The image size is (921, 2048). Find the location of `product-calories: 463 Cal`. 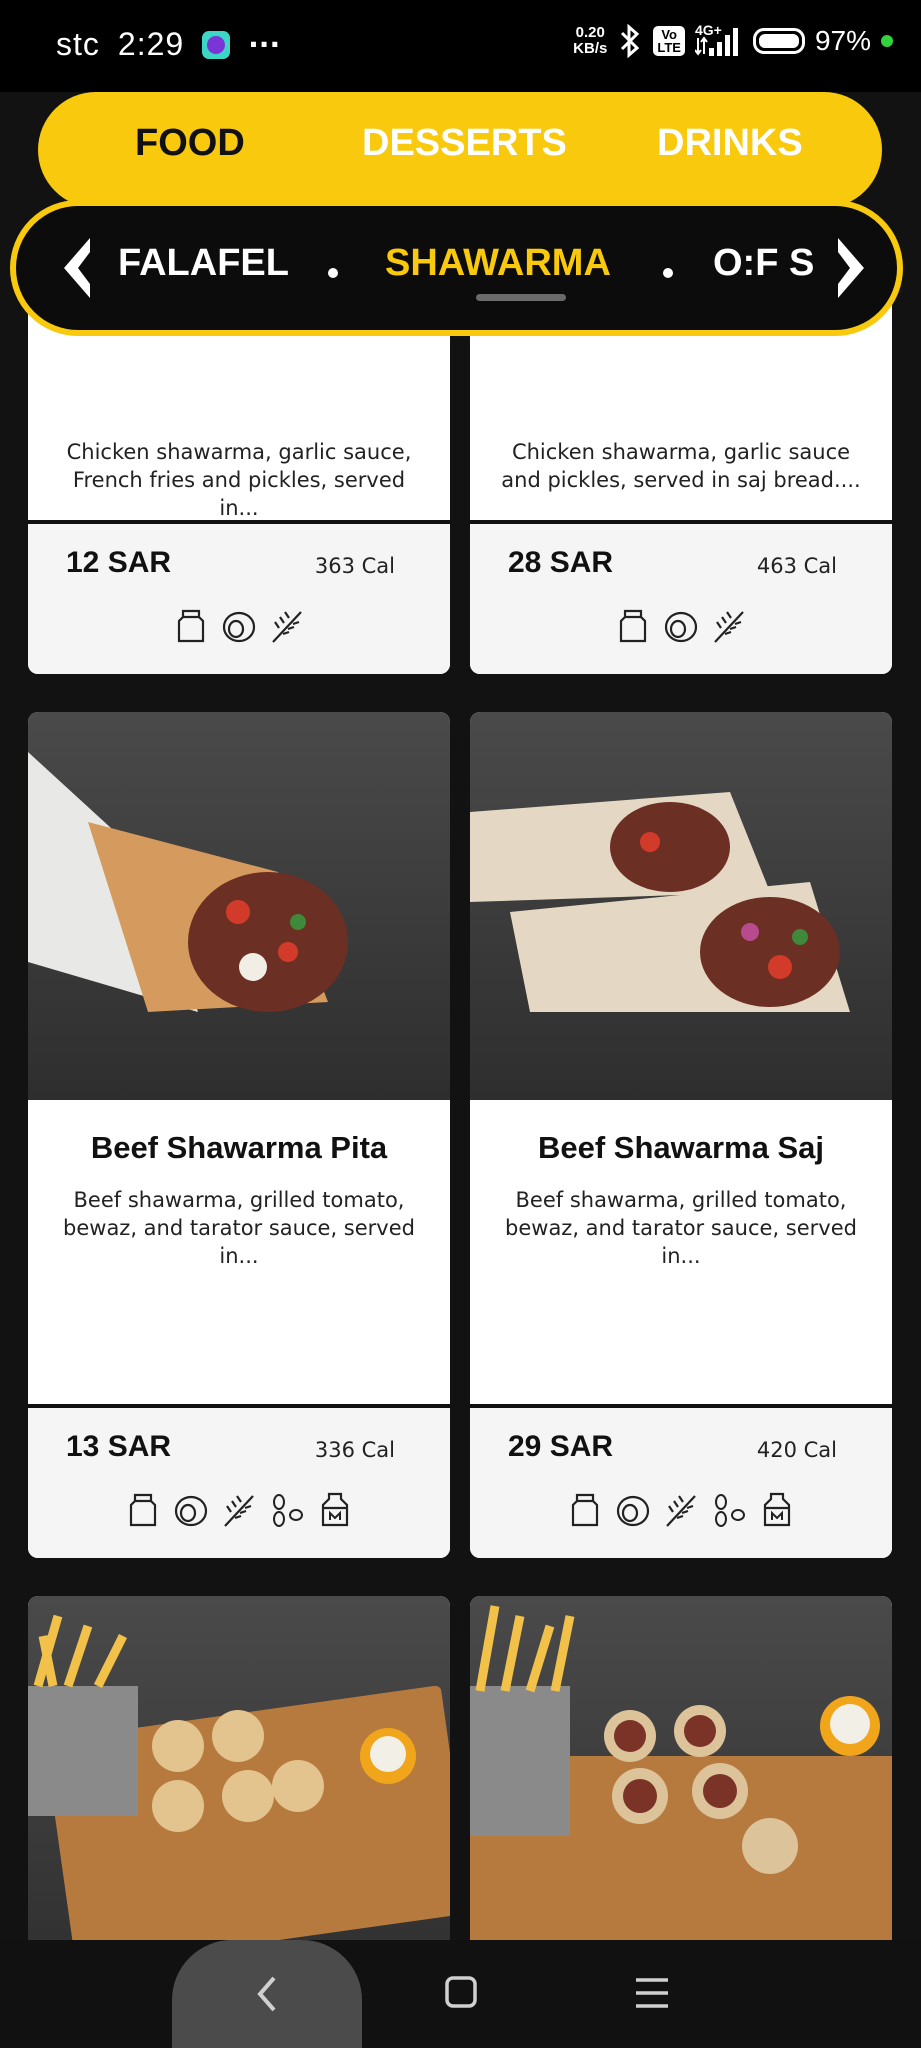

product-calories: 463 Cal is located at coordinates (796, 566).